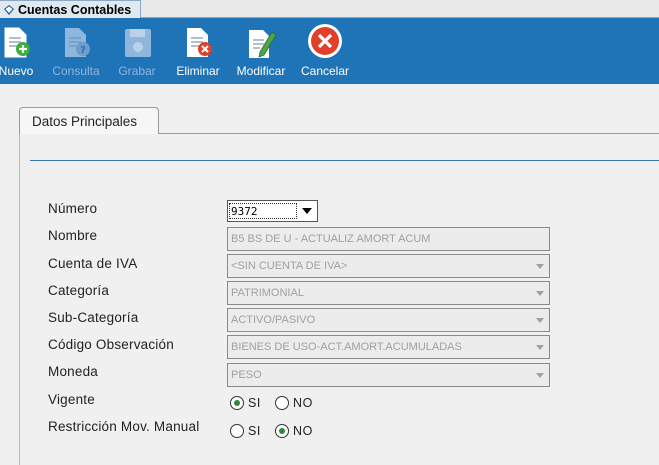  I want to click on cuenta-iva-select: <SIN CUENTA DE IVA>, so click(388, 266).